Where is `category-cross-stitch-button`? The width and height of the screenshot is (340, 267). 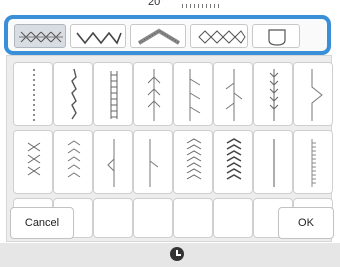
category-cross-stitch-button is located at coordinates (40, 36).